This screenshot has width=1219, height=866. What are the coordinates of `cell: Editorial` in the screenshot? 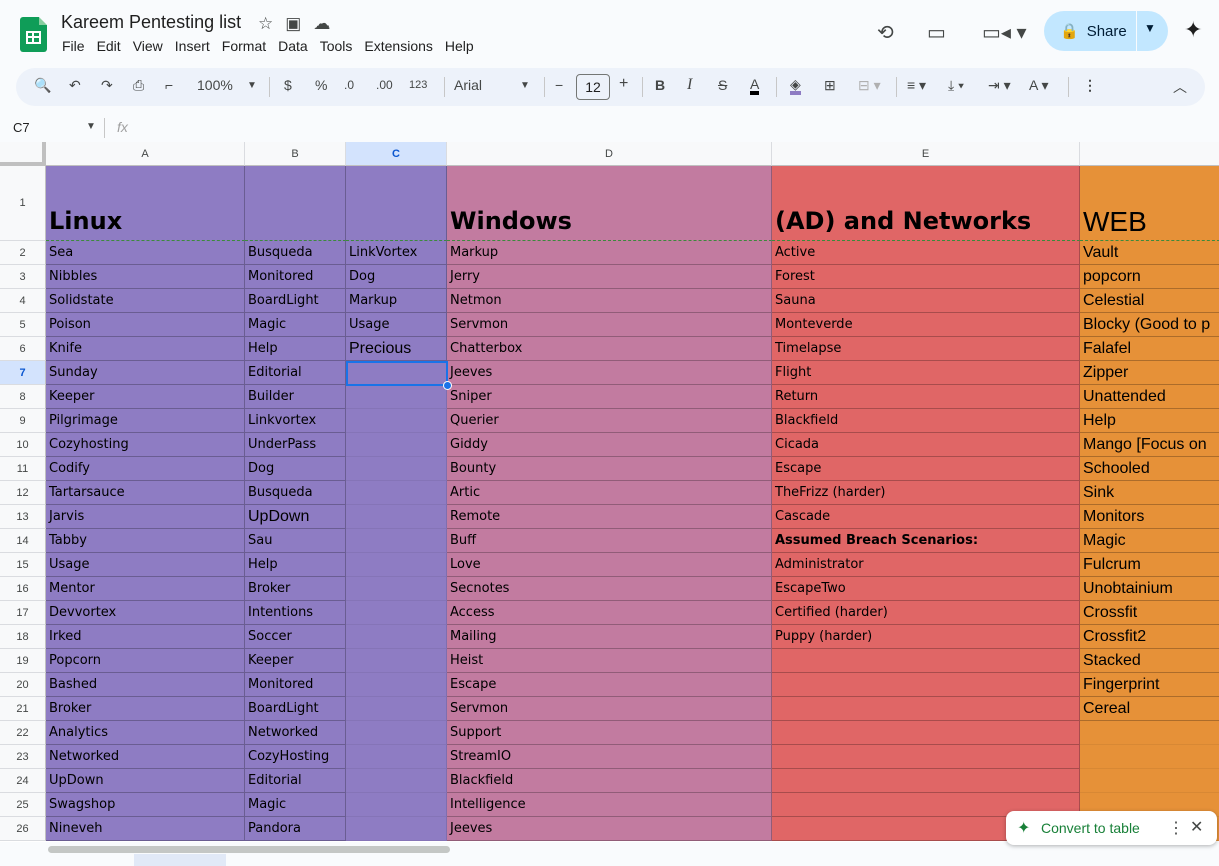 It's located at (295, 373).